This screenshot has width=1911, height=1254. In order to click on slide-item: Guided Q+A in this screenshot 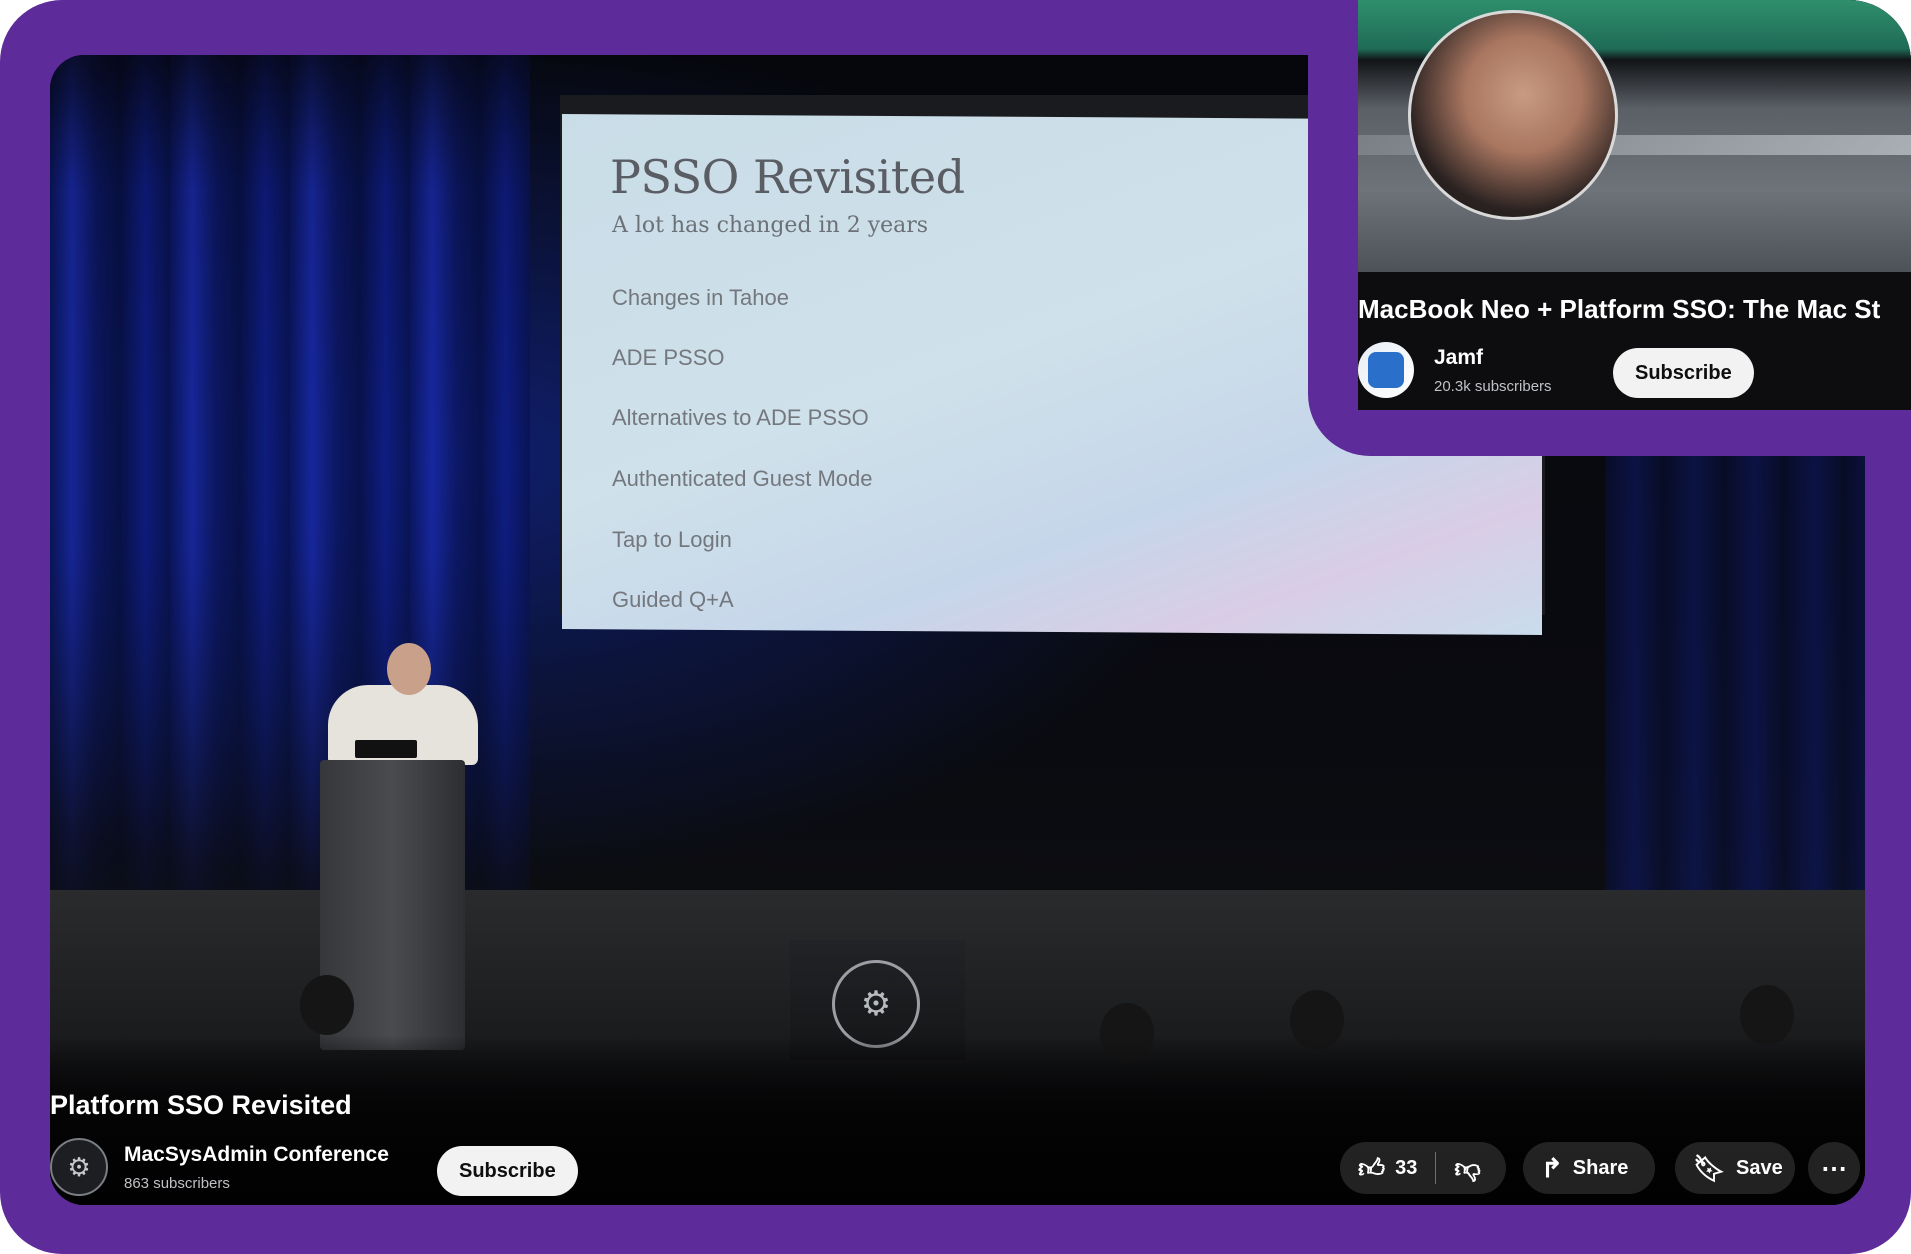, I will do `click(673, 599)`.